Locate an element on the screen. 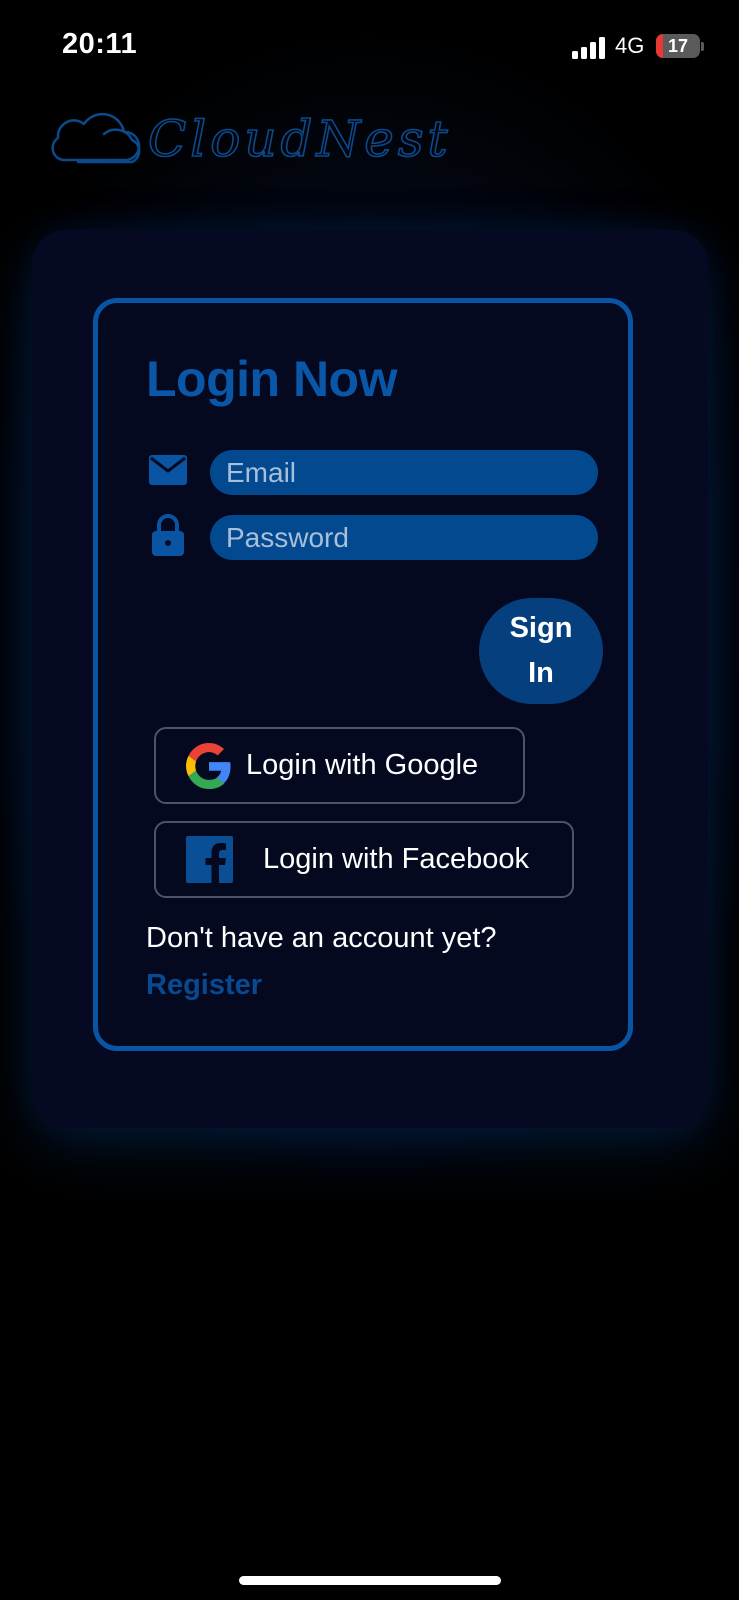  login-facebook-label: Login with Facebook is located at coordinates (396, 859).